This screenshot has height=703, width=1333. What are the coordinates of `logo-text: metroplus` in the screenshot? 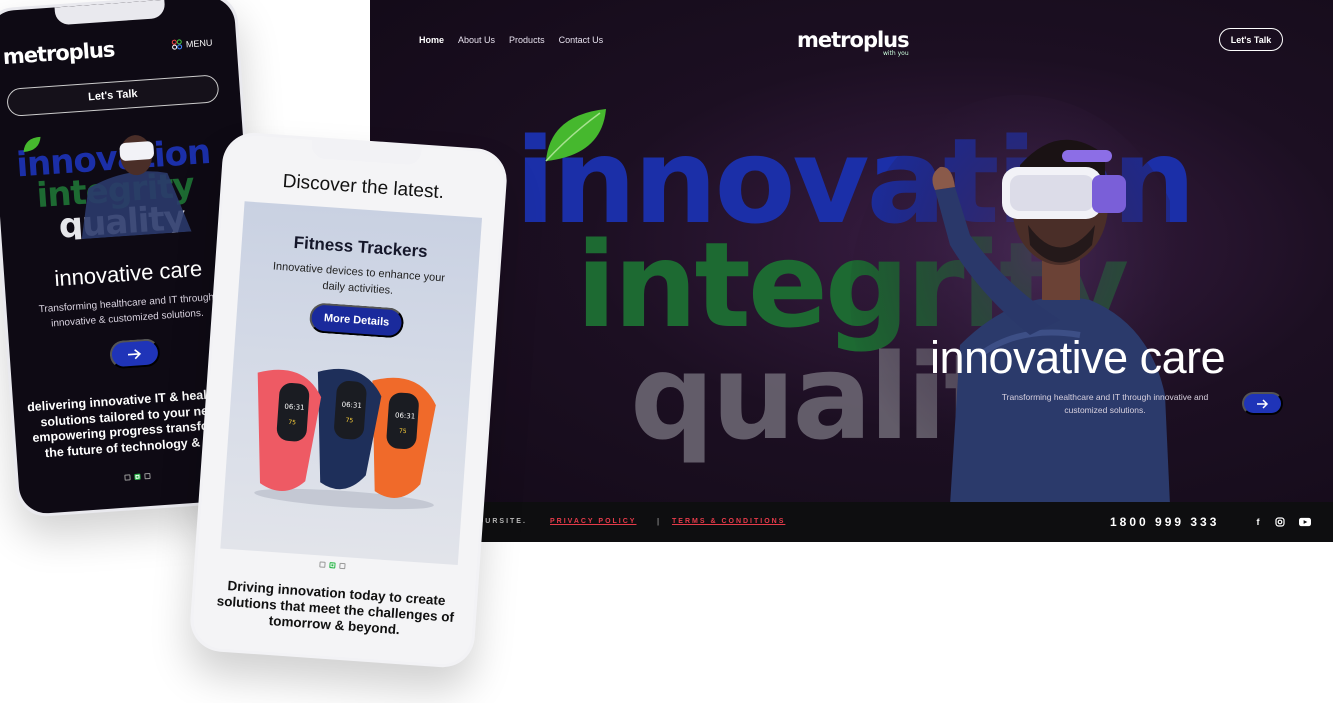 It's located at (853, 40).